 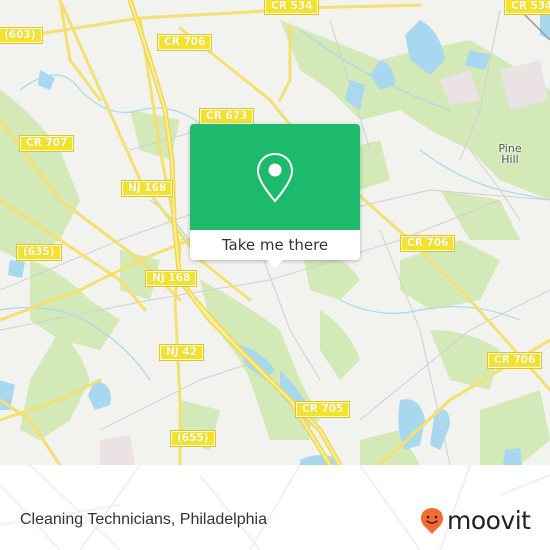 I want to click on location-pin-icon, so click(x=275, y=177).